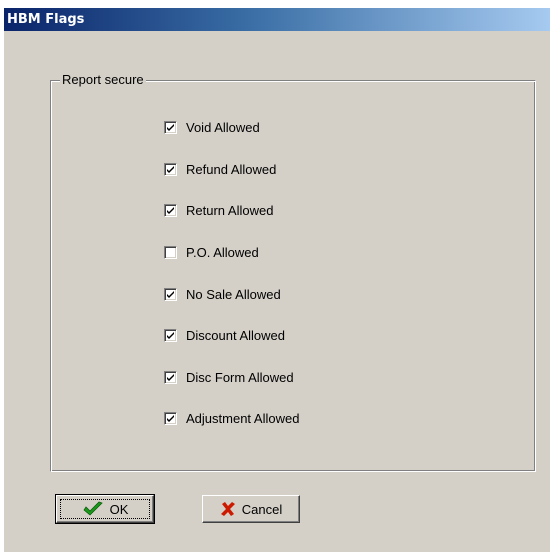  Describe the element at coordinates (223, 127) in the screenshot. I see `flag-label: Void Allowed` at that location.